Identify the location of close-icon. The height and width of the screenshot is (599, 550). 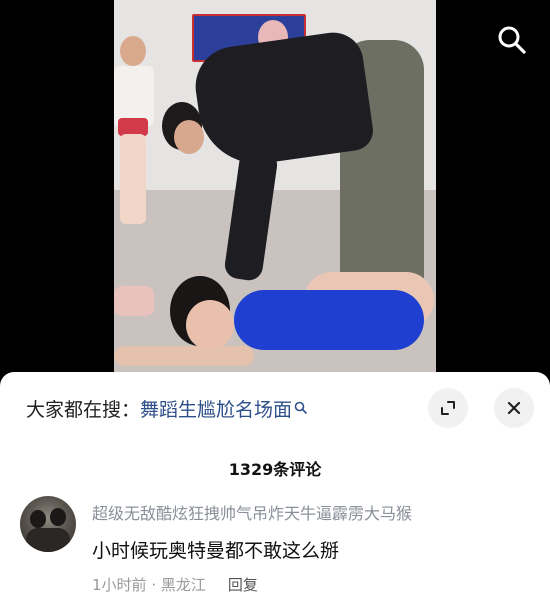
(514, 408).